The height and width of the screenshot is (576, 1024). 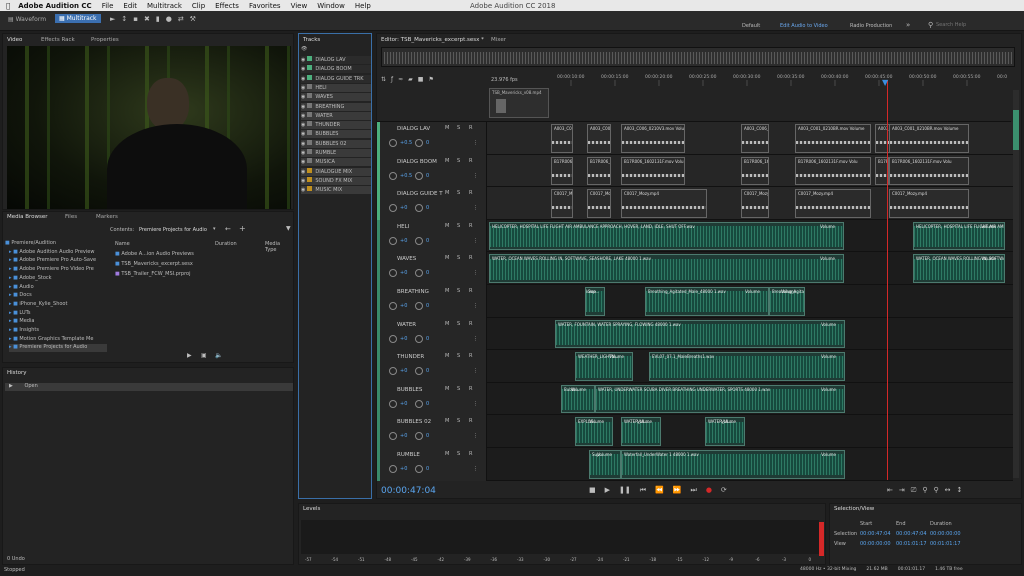 I want to click on vertical-scrollbar, so click(x=1016, y=284).